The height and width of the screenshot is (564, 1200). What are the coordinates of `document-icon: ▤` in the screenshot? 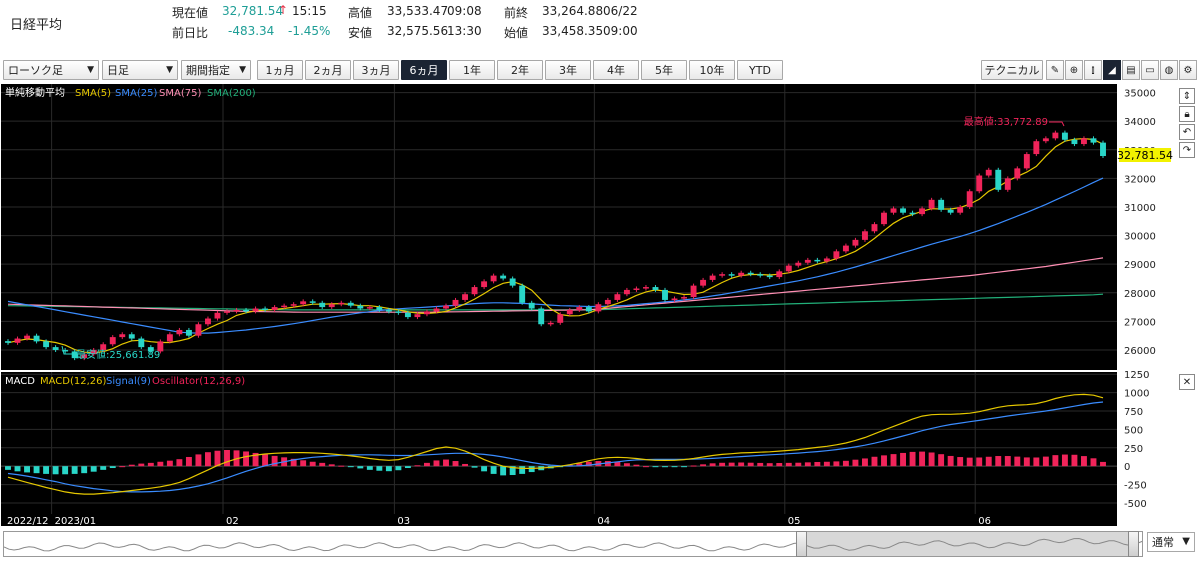 It's located at (1131, 70).